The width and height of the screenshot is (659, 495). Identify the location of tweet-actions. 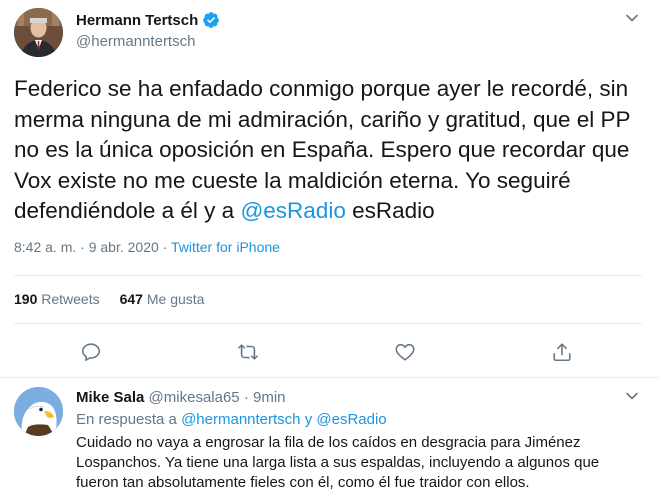
(329, 352).